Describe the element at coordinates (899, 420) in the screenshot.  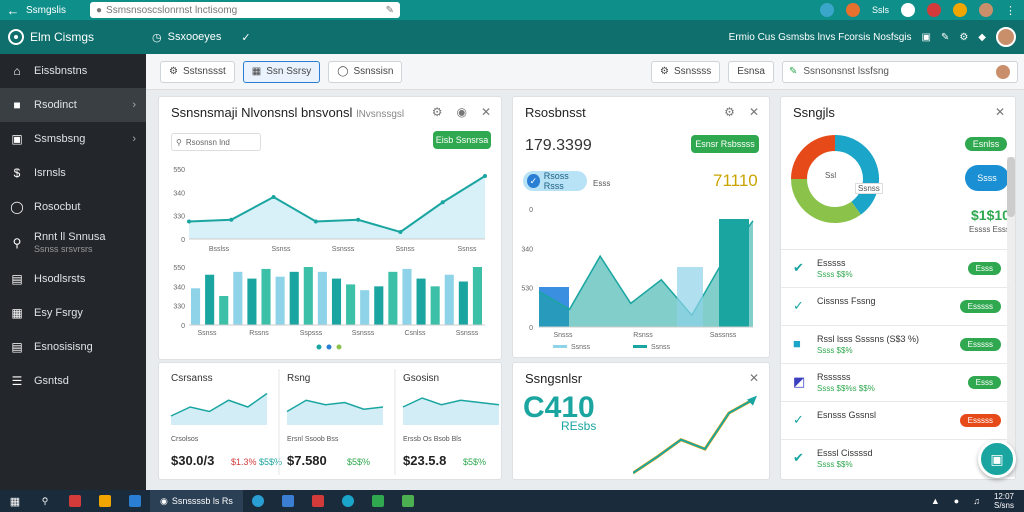
I see `status-row: ✓ Esnsss Gssnsl Esssss` at that location.